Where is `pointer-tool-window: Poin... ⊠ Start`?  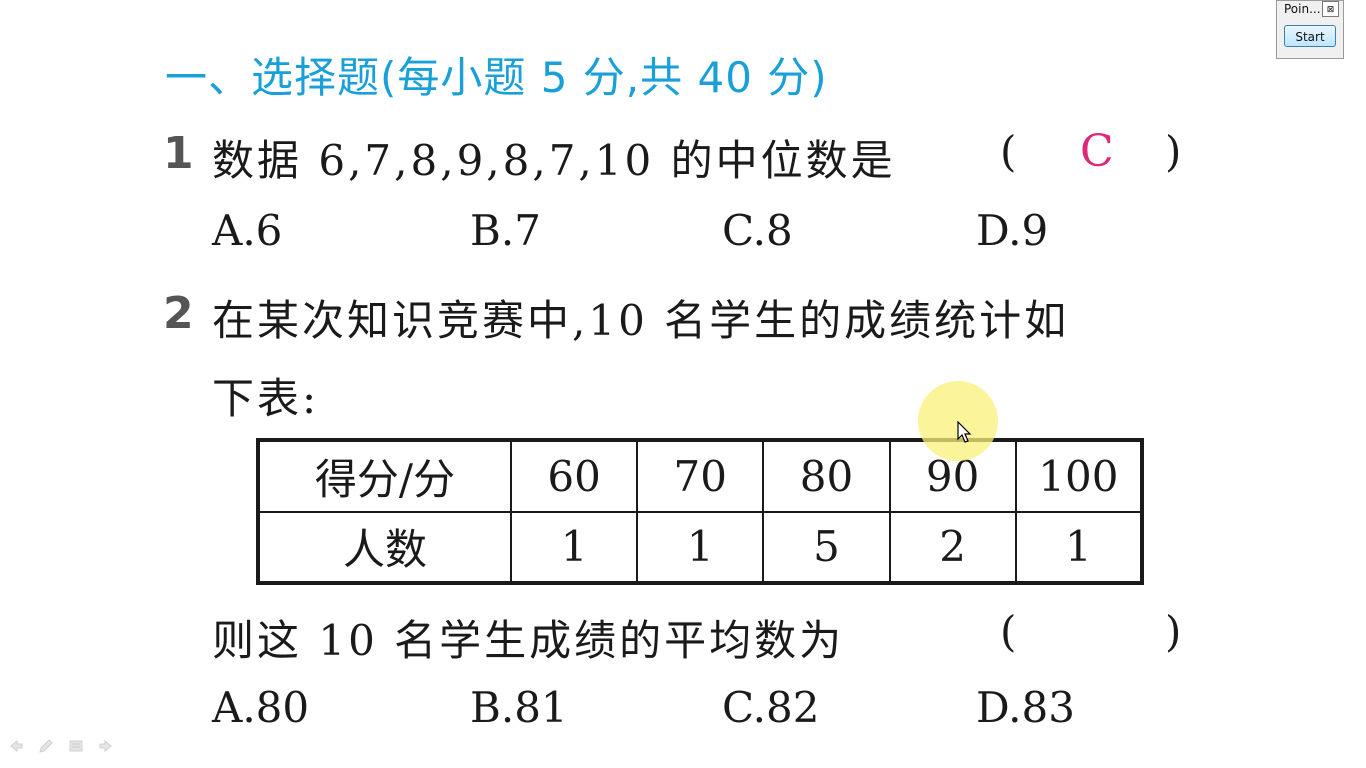 pointer-tool-window: Poin... ⊠ Start is located at coordinates (1310, 29).